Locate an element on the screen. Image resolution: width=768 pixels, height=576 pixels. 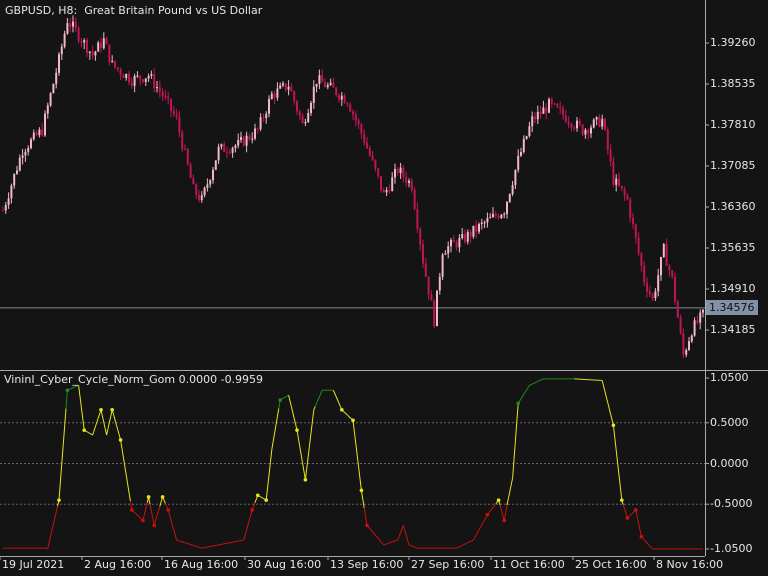
time-label: 8 Nov 16:00 is located at coordinates (690, 564).